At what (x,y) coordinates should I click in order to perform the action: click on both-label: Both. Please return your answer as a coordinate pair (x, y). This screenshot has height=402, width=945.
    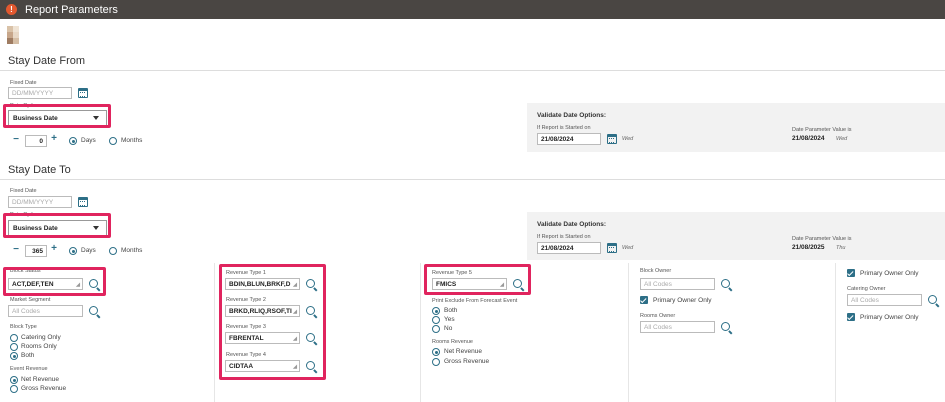
    Looking at the image, I should click on (28, 355).